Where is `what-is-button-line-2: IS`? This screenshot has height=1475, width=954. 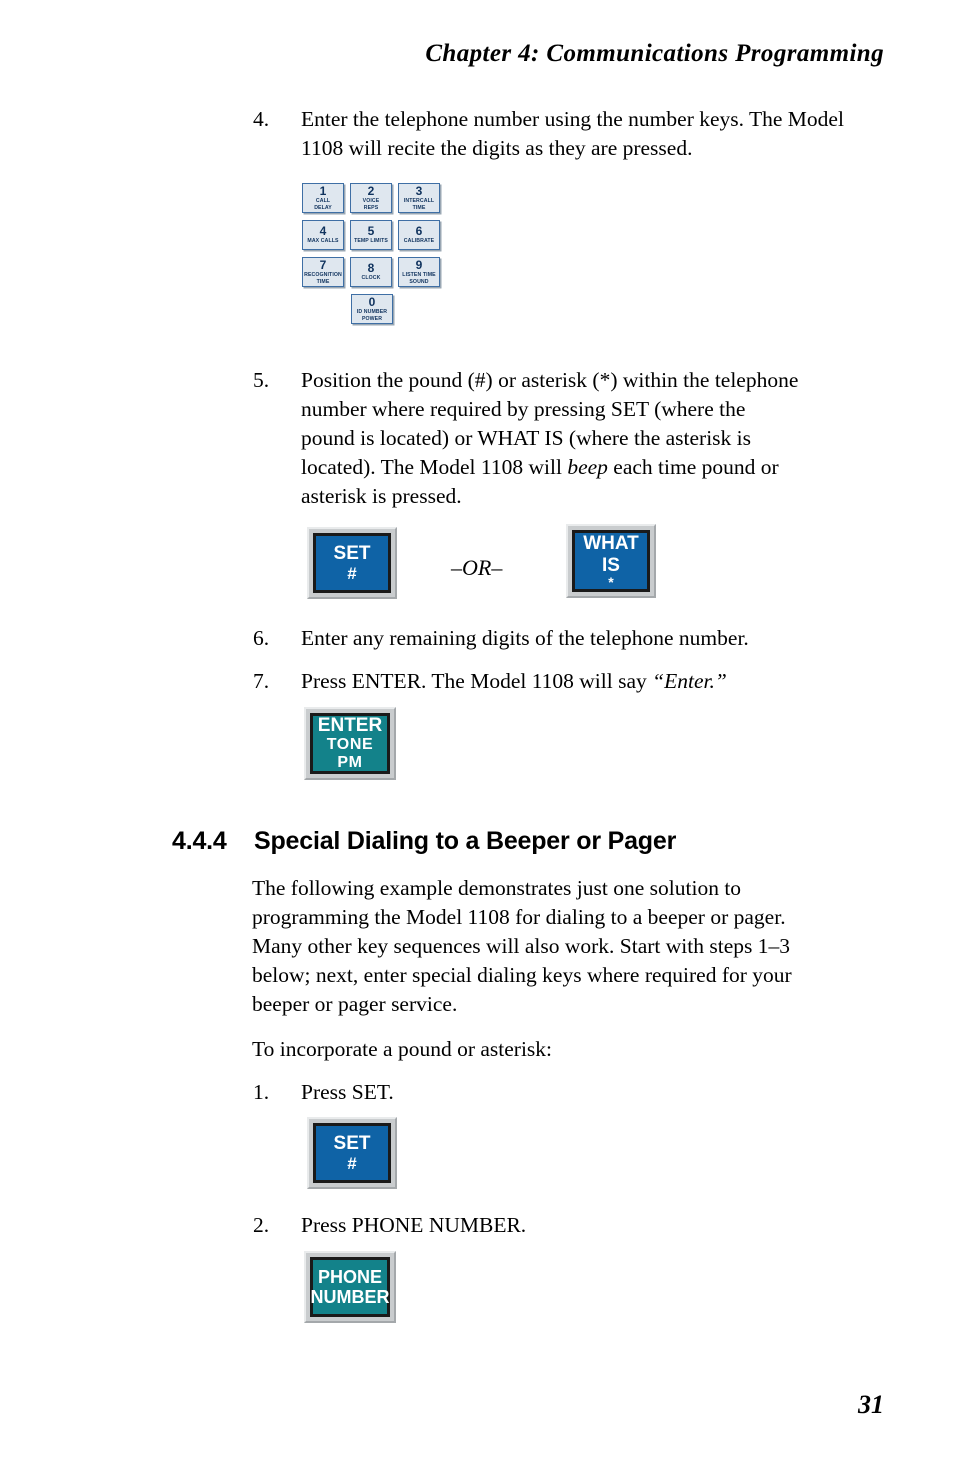
what-is-button-line-2: IS is located at coordinates (611, 565).